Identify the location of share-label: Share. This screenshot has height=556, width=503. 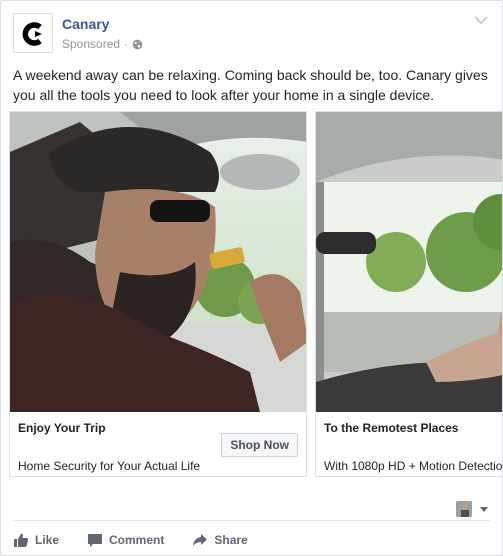
(231, 540).